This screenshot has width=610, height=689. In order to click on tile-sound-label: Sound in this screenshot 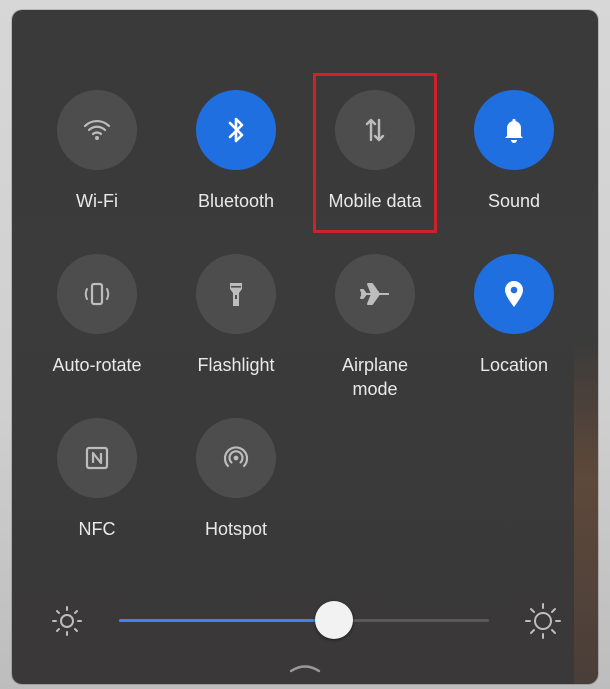, I will do `click(514, 201)`.